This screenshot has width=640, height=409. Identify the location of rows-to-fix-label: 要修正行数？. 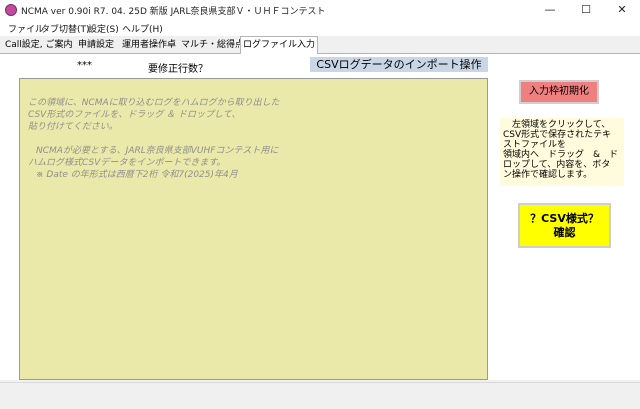
(178, 69).